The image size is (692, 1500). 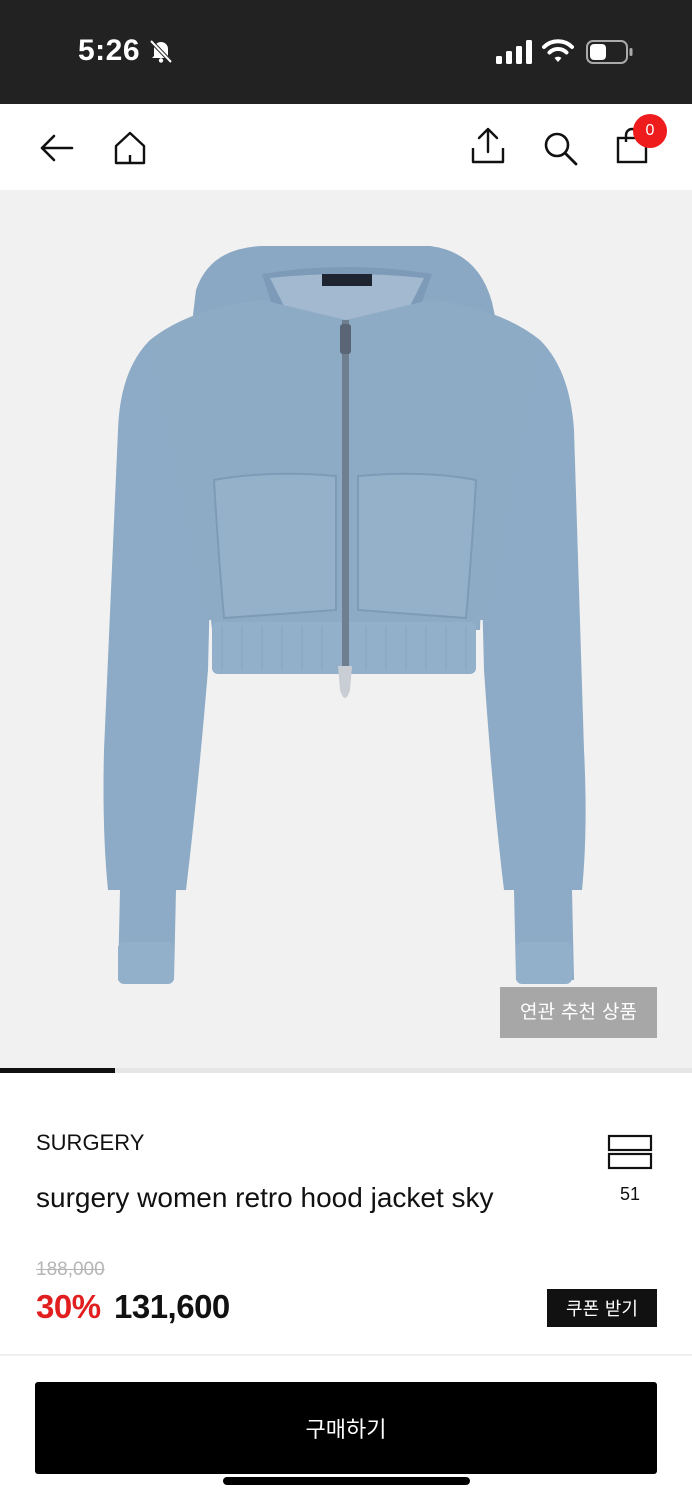 What do you see at coordinates (558, 50) in the screenshot?
I see `wifi-icon` at bounding box center [558, 50].